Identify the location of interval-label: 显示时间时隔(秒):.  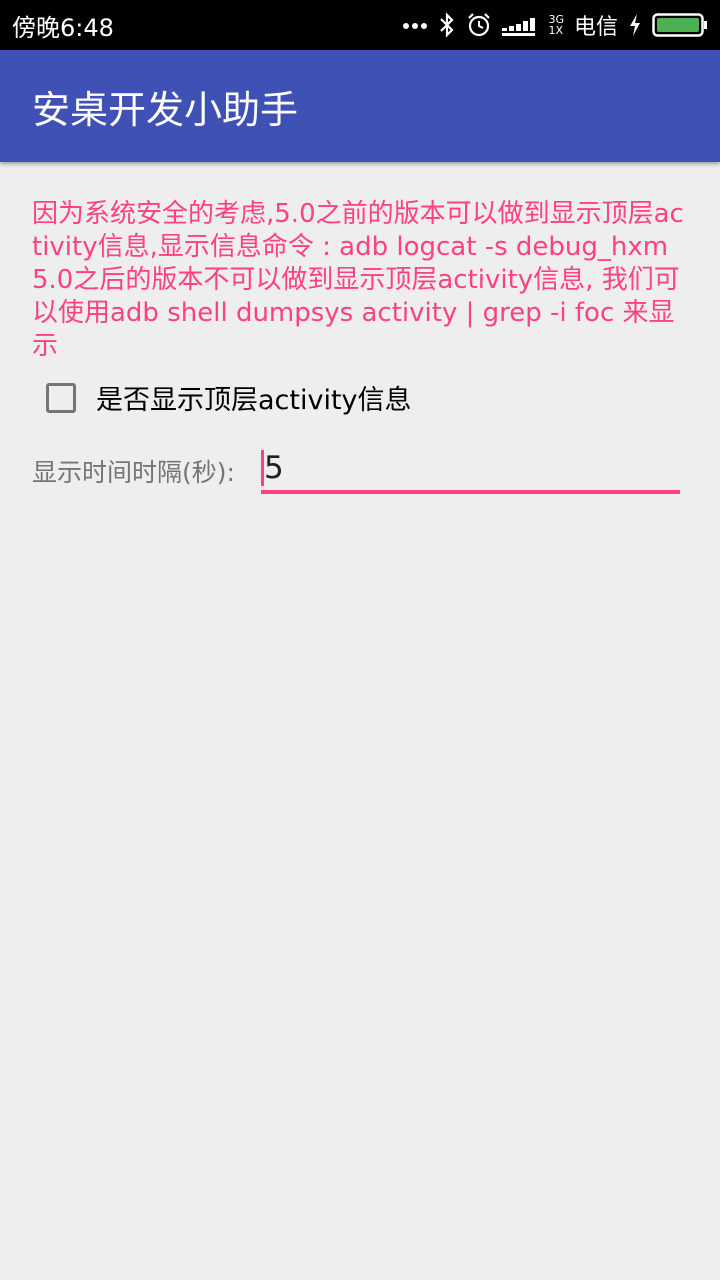
(133, 472).